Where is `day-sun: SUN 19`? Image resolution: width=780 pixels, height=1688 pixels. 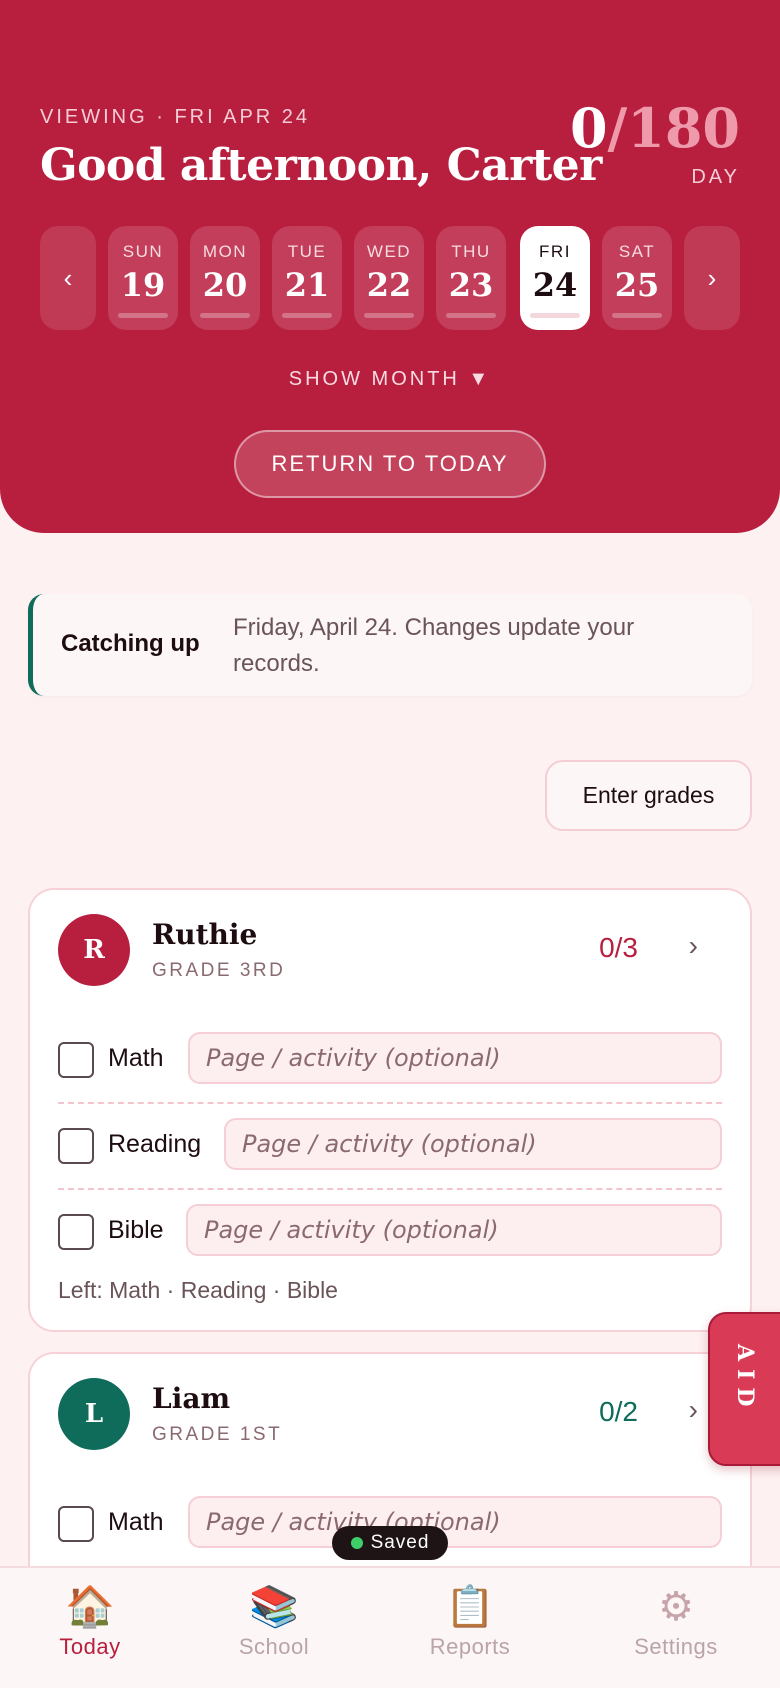
day-sun: SUN 19 is located at coordinates (143, 278).